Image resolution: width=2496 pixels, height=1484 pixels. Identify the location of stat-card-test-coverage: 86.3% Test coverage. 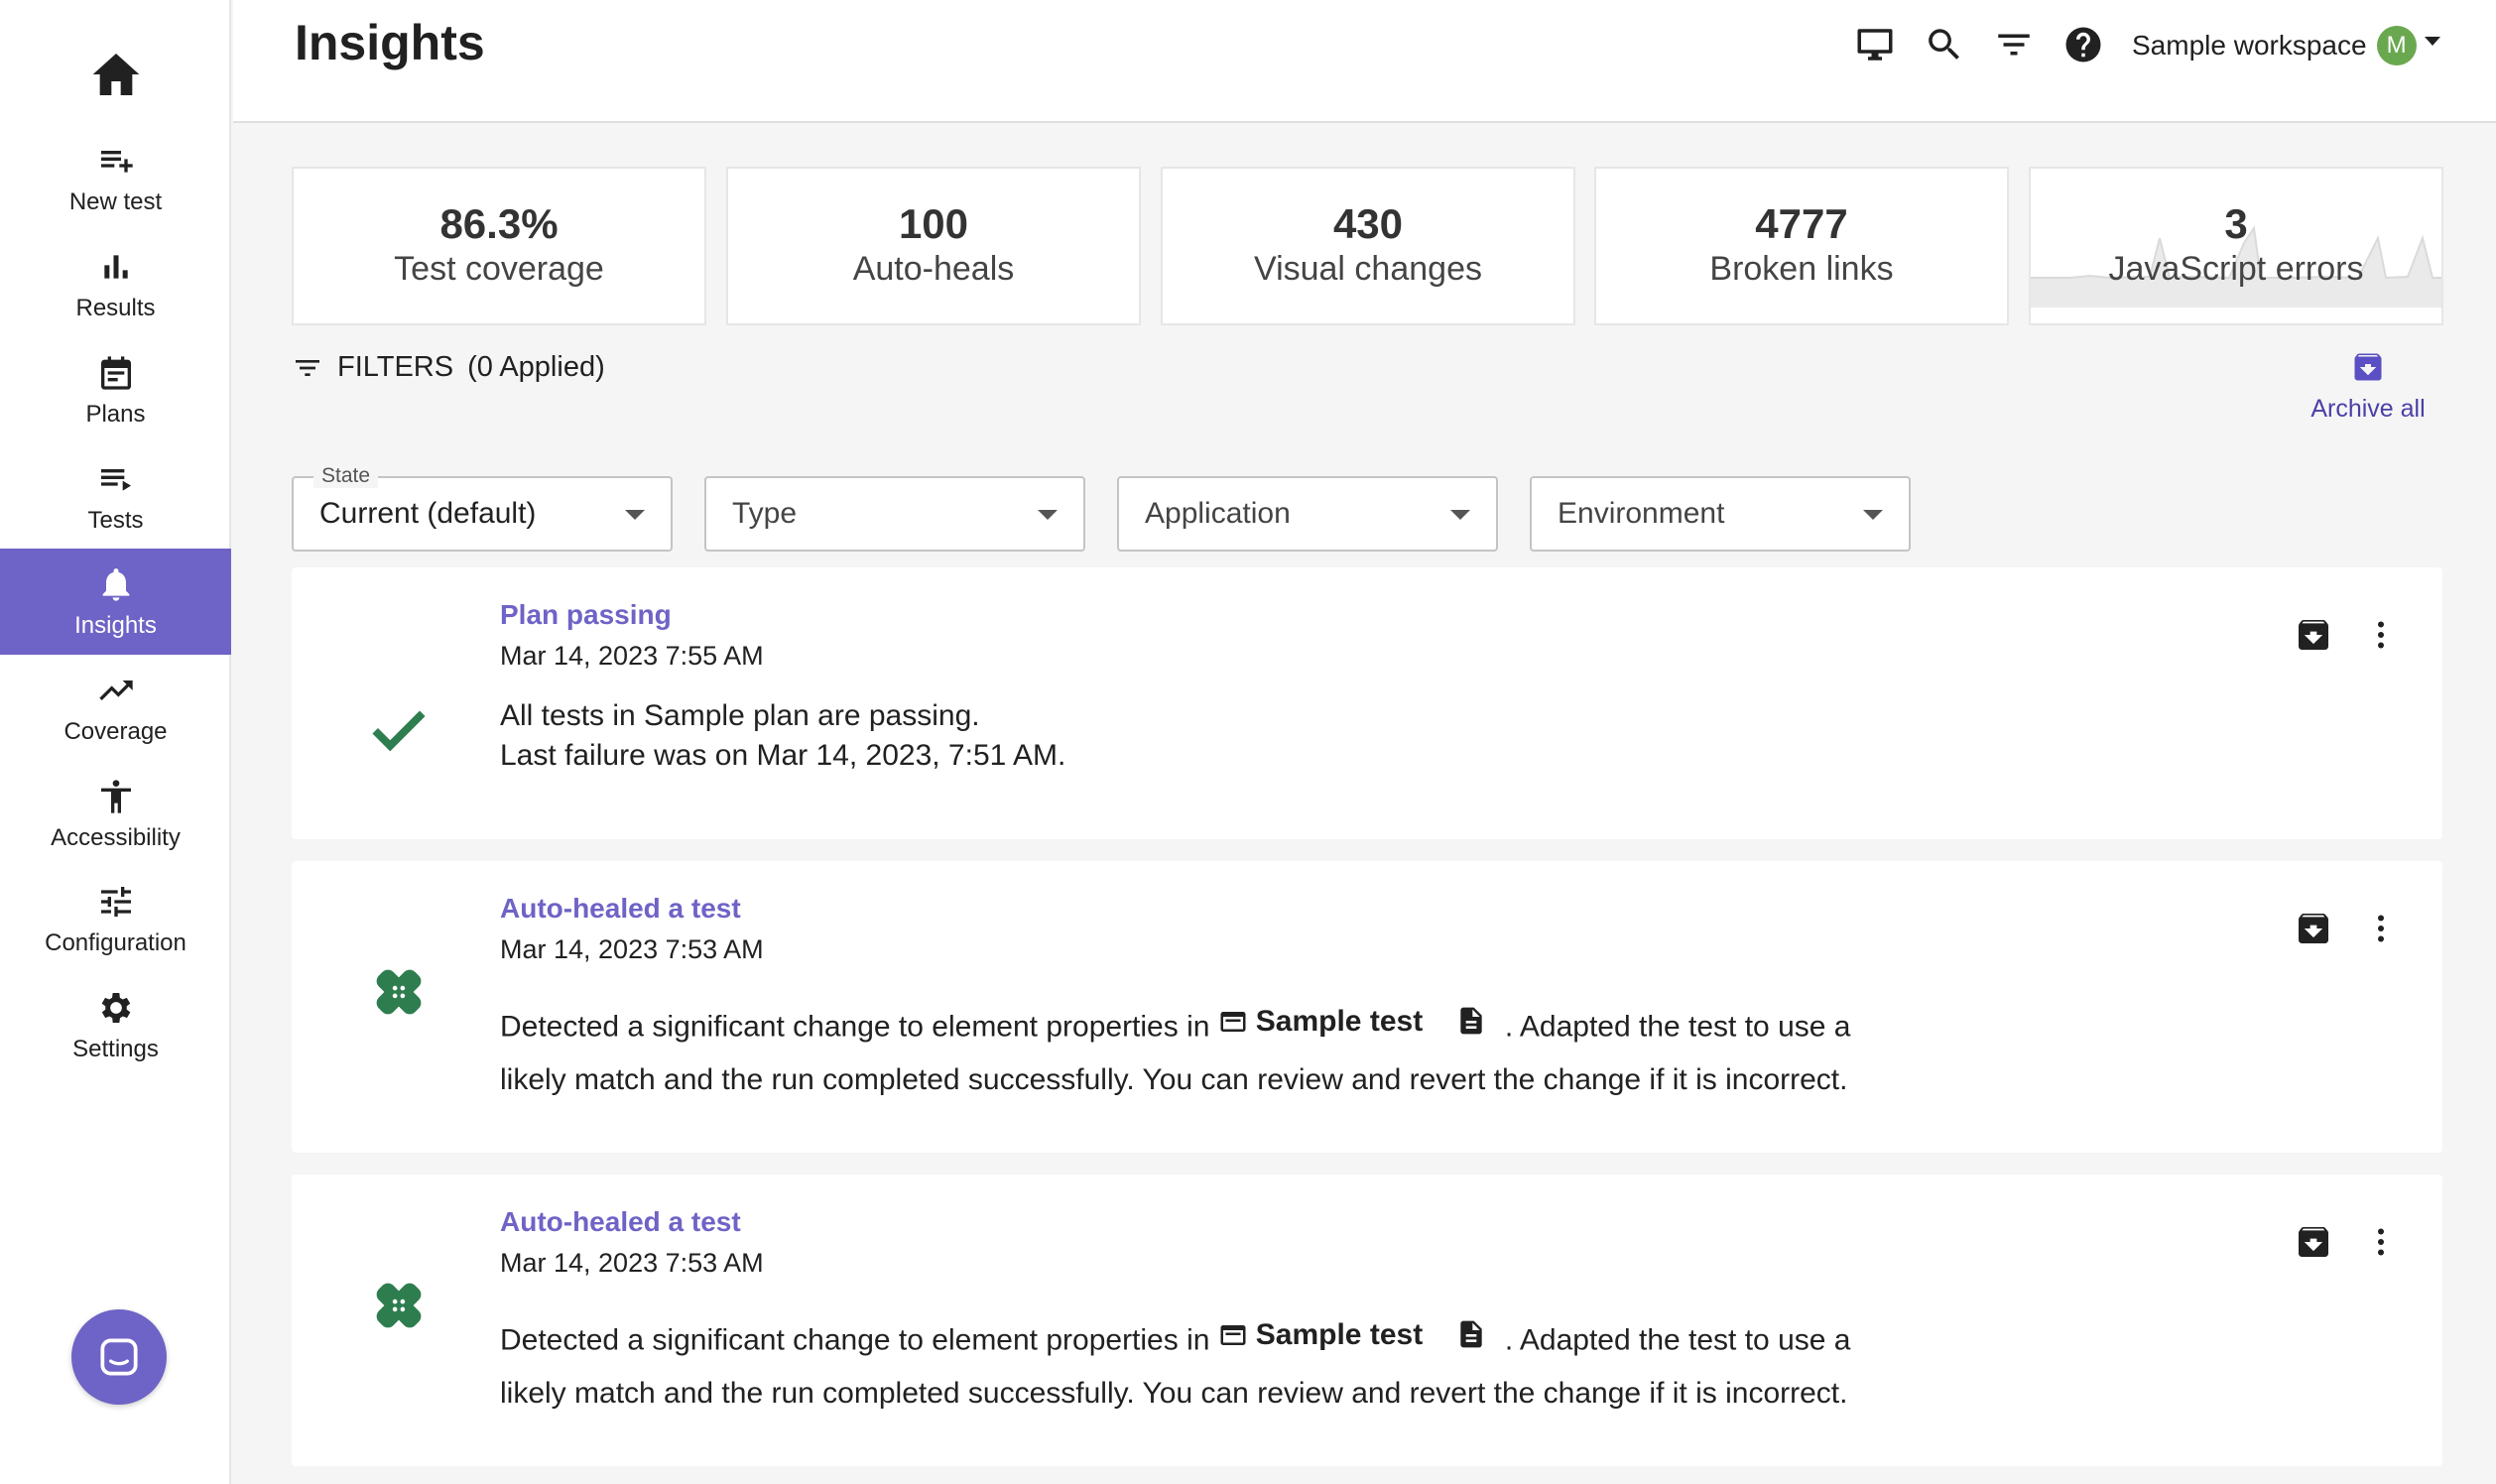
(499, 246).